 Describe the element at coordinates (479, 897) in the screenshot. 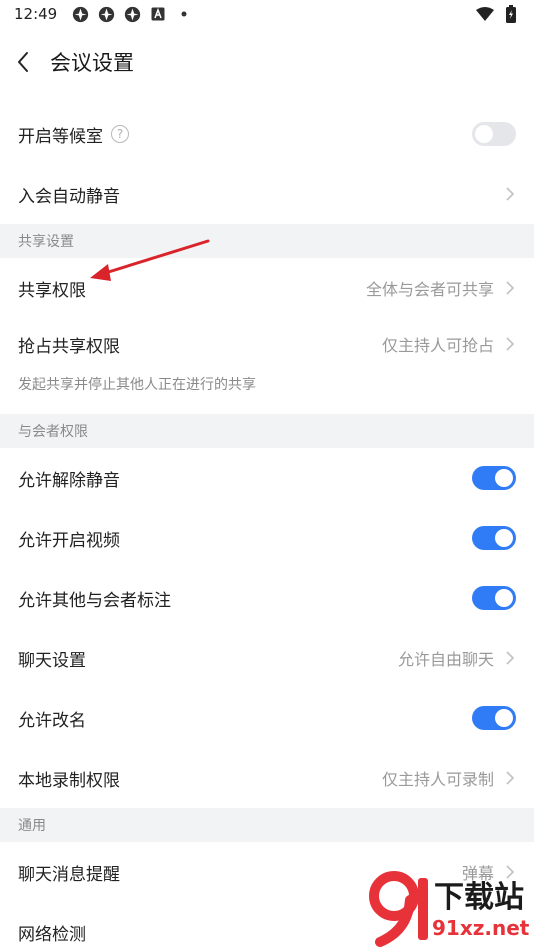

I see `watermark-text: 下载站` at that location.